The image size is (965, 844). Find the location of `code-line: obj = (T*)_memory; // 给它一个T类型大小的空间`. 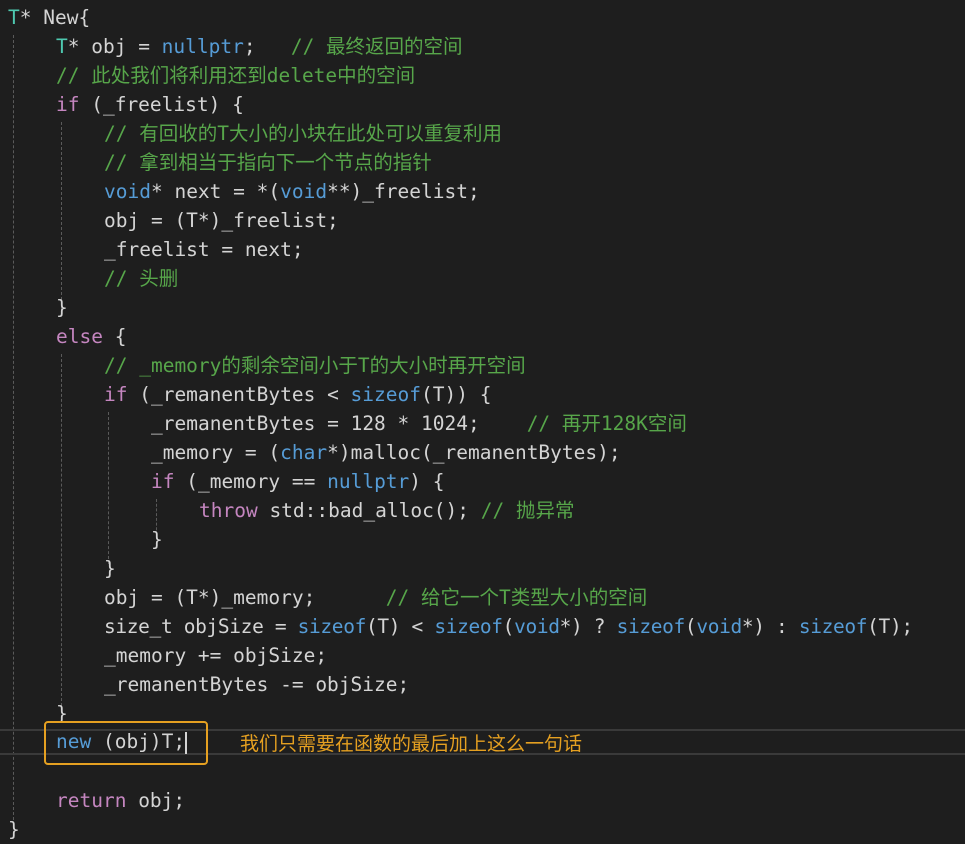

code-line: obj = (T*)_memory; // 给它一个T类型大小的空间 is located at coordinates (375, 597).